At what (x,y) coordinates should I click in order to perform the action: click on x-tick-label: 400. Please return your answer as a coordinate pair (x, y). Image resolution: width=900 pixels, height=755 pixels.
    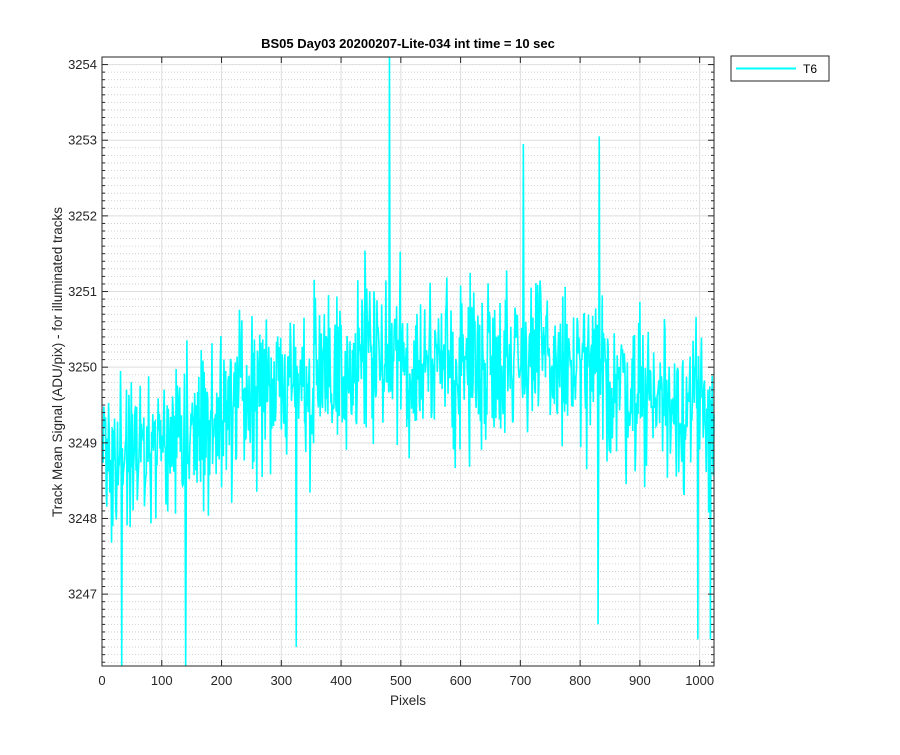
    Looking at the image, I should click on (341, 680).